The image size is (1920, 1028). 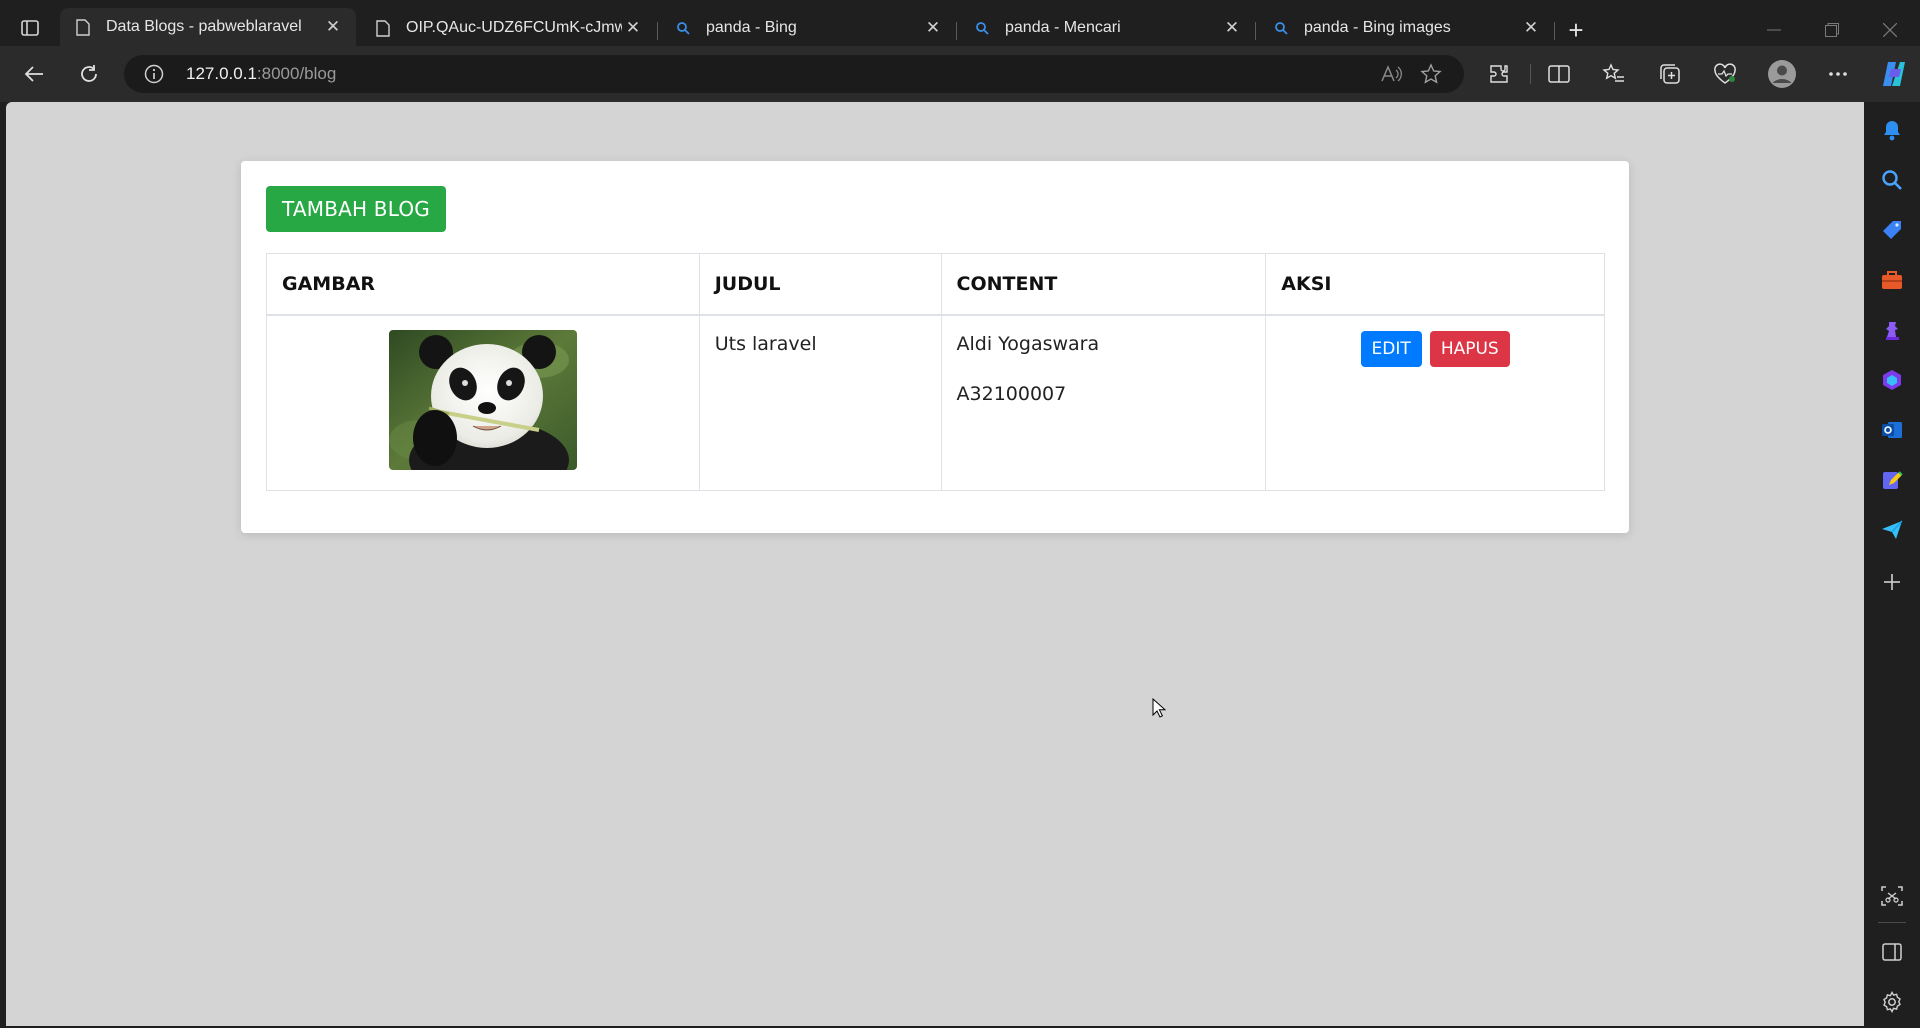 What do you see at coordinates (751, 27) in the screenshot?
I see `tab-title: panda - Bing` at bounding box center [751, 27].